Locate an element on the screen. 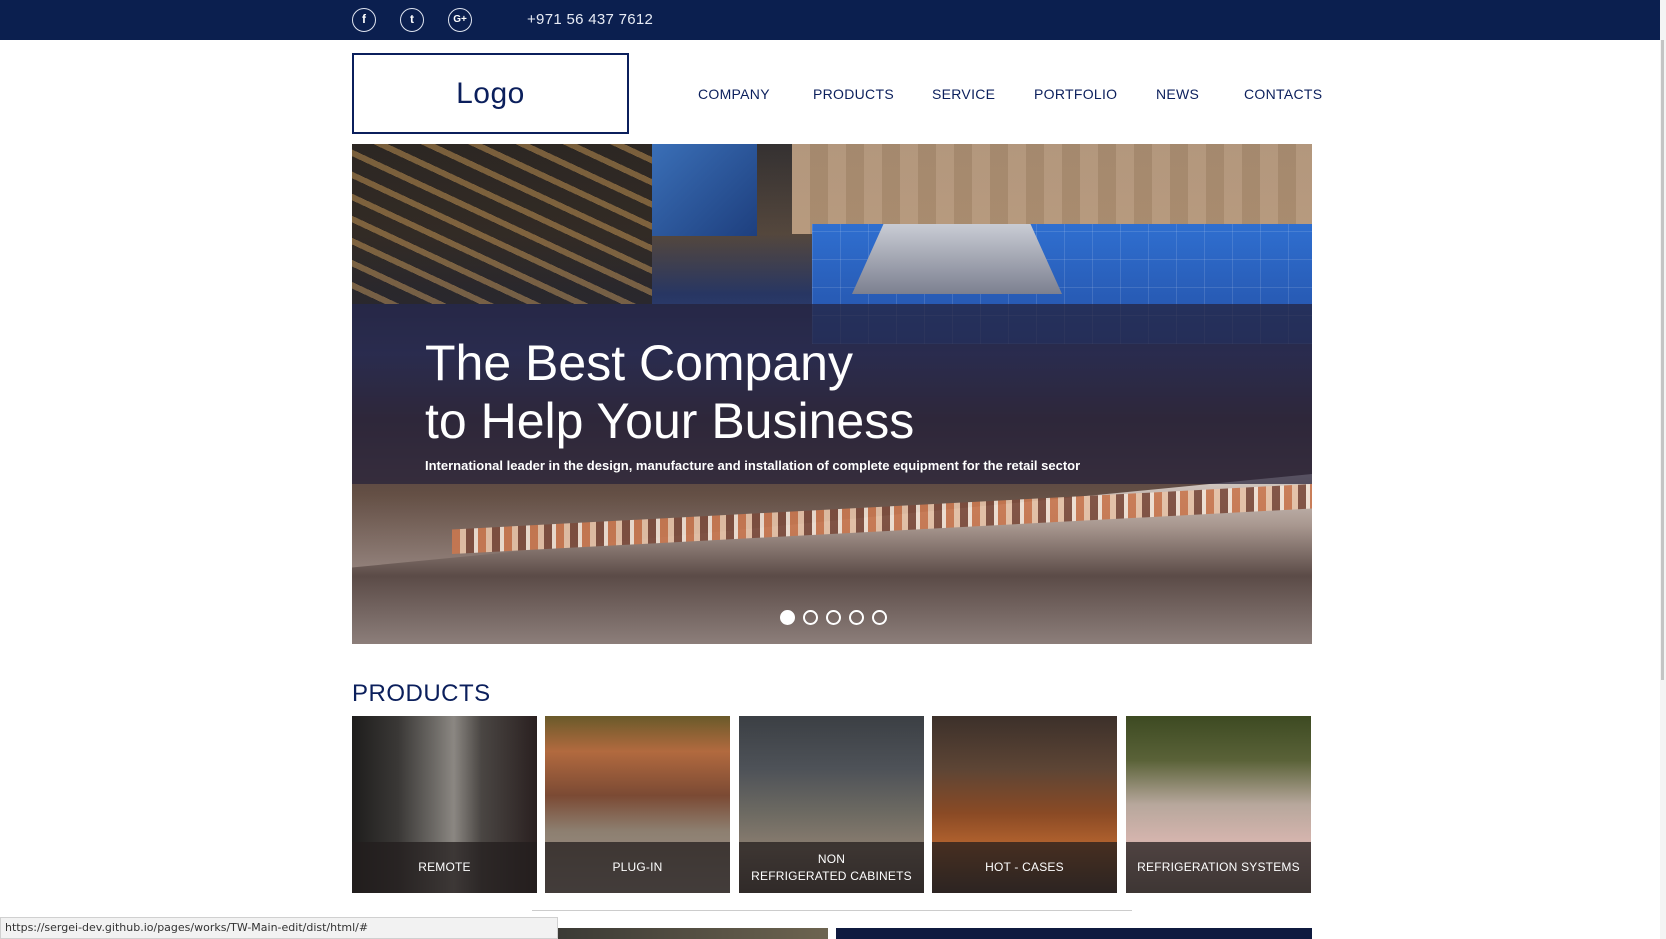 The height and width of the screenshot is (939, 1666). product-label: REFRIGERATION SYSTEMS is located at coordinates (1218, 867).